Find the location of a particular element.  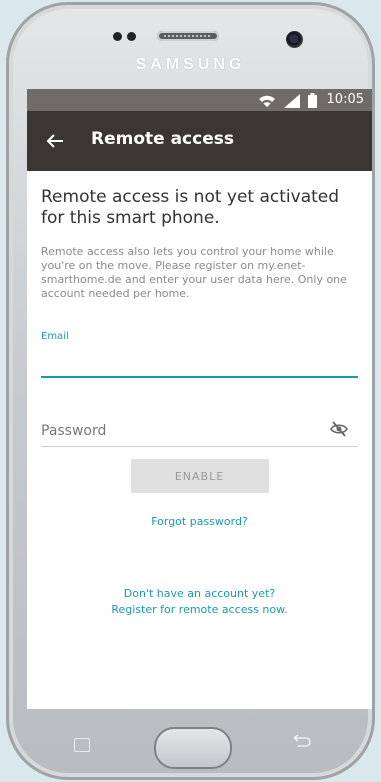

back-key-icon is located at coordinates (302, 740).